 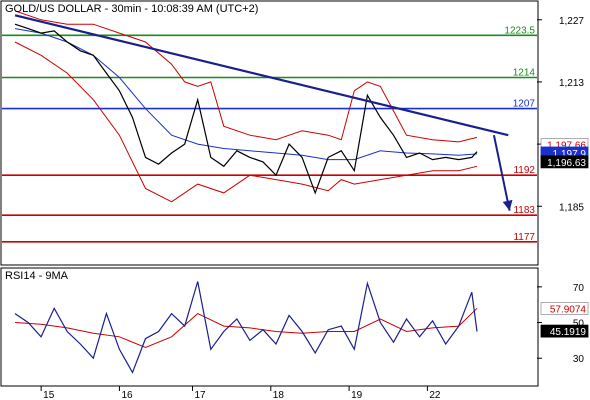 I want to click on level-label-5: 1177, so click(x=524, y=237).